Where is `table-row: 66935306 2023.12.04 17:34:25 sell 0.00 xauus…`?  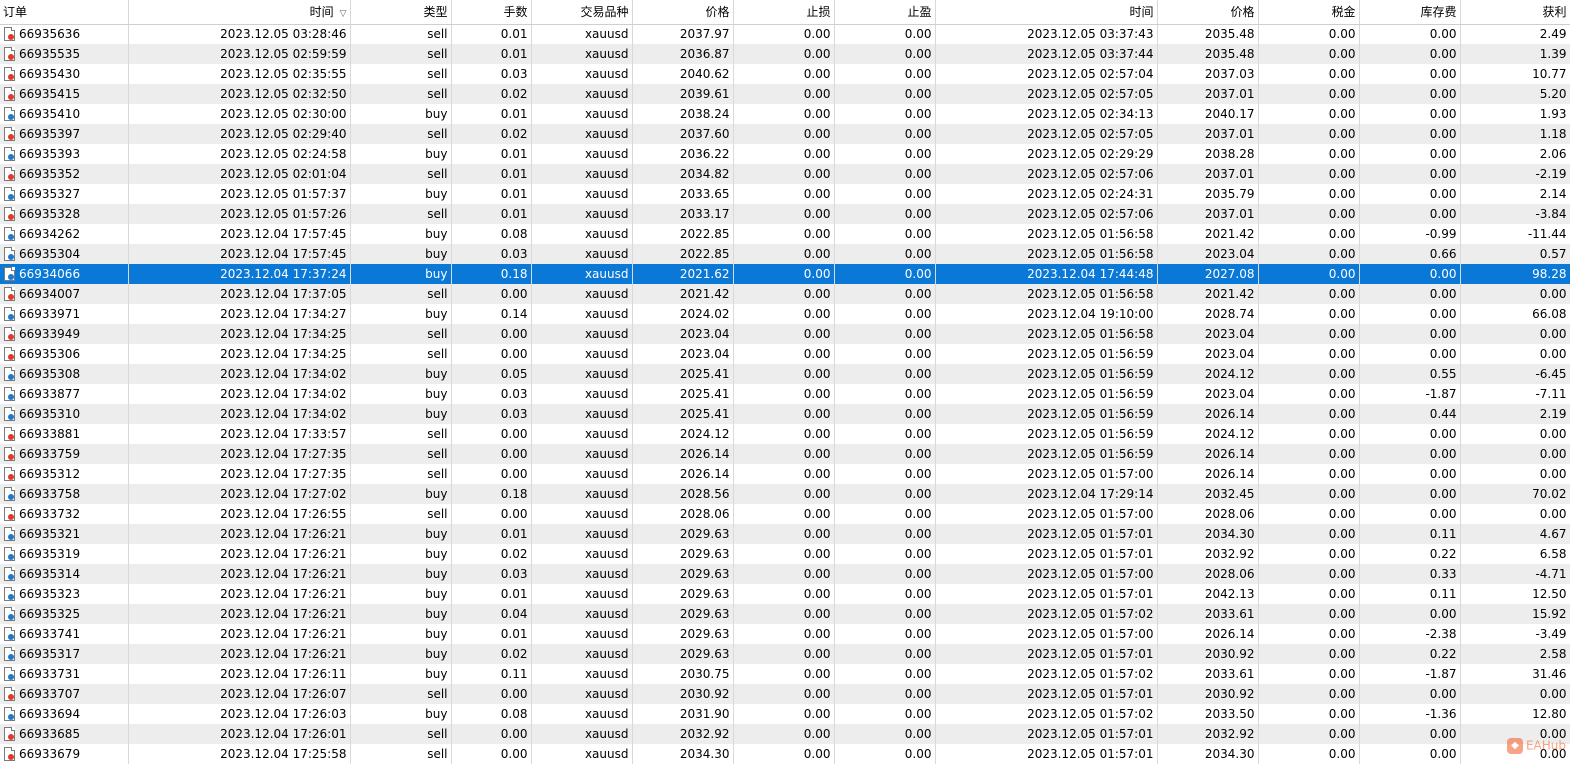
table-row: 66935306 2023.12.04 17:34:25 sell 0.00 xauus… is located at coordinates (785, 354).